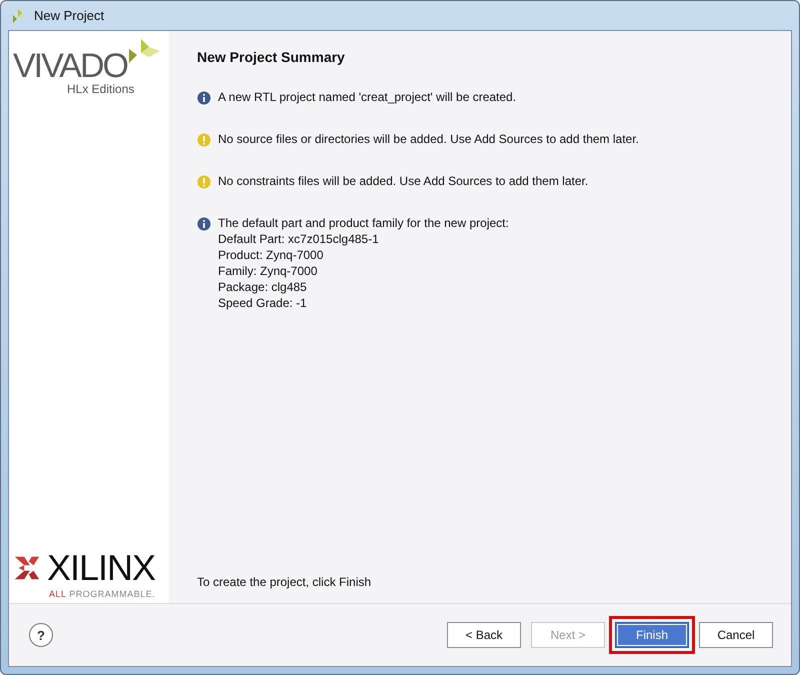  Describe the element at coordinates (101, 89) in the screenshot. I see `edition-text: HLx Editions` at that location.